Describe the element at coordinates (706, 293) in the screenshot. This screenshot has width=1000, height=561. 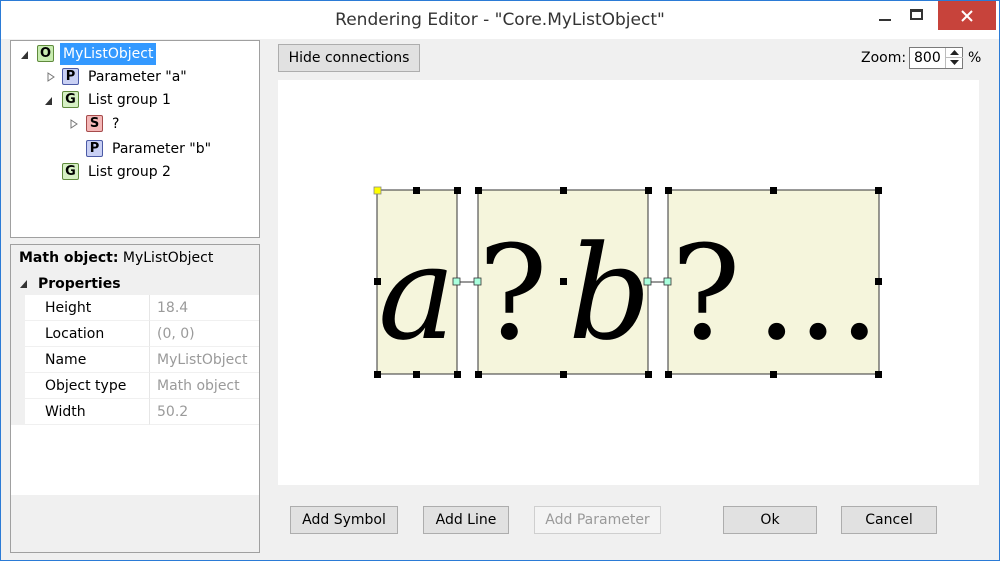
I see `glyph-question-2: ?` at that location.